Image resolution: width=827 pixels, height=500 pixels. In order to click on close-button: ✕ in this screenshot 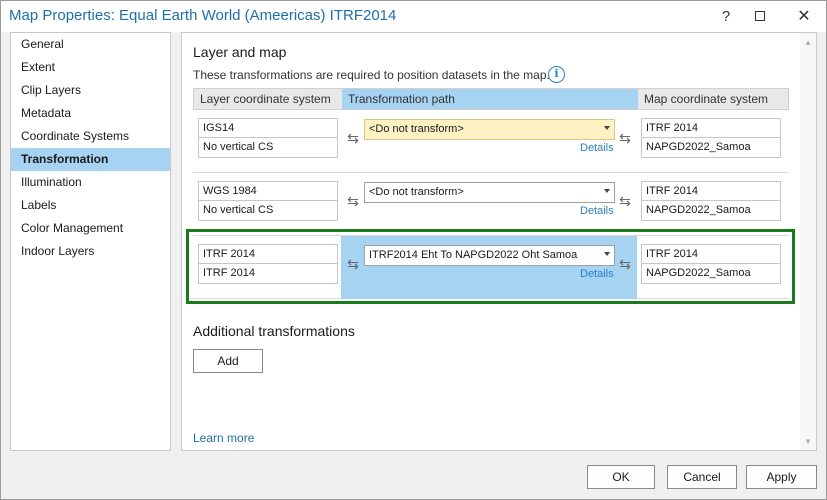, I will do `click(804, 16)`.